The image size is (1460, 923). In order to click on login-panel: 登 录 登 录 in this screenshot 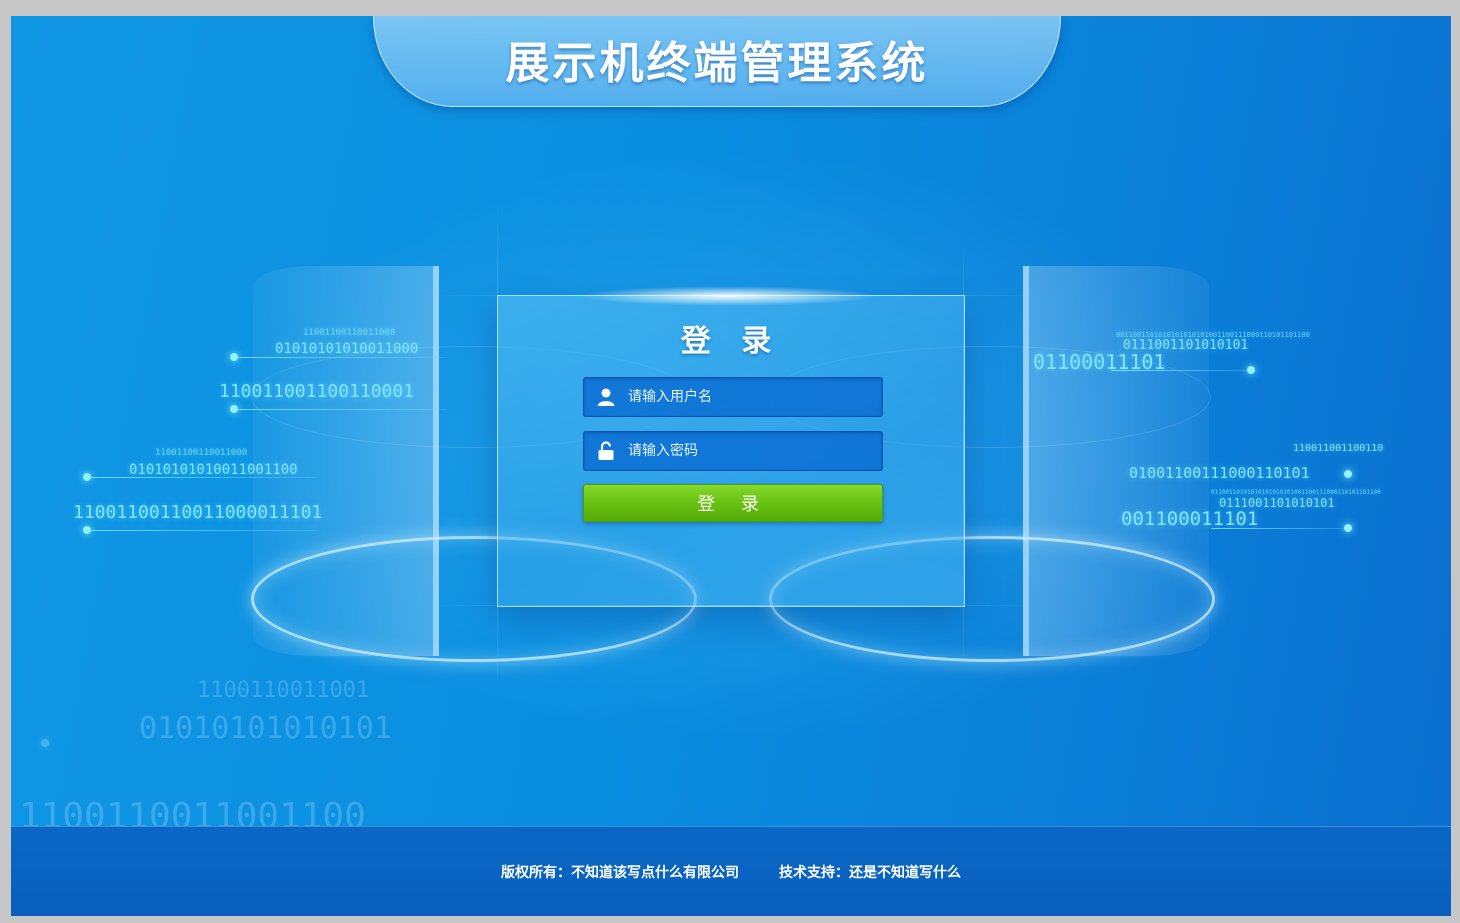, I will do `click(731, 446)`.